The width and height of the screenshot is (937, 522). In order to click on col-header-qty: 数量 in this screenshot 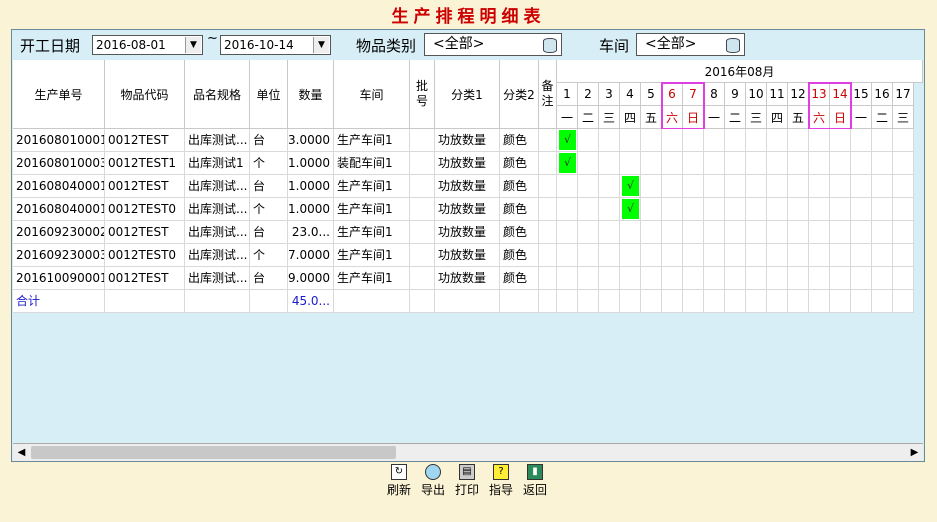, I will do `click(311, 94)`.